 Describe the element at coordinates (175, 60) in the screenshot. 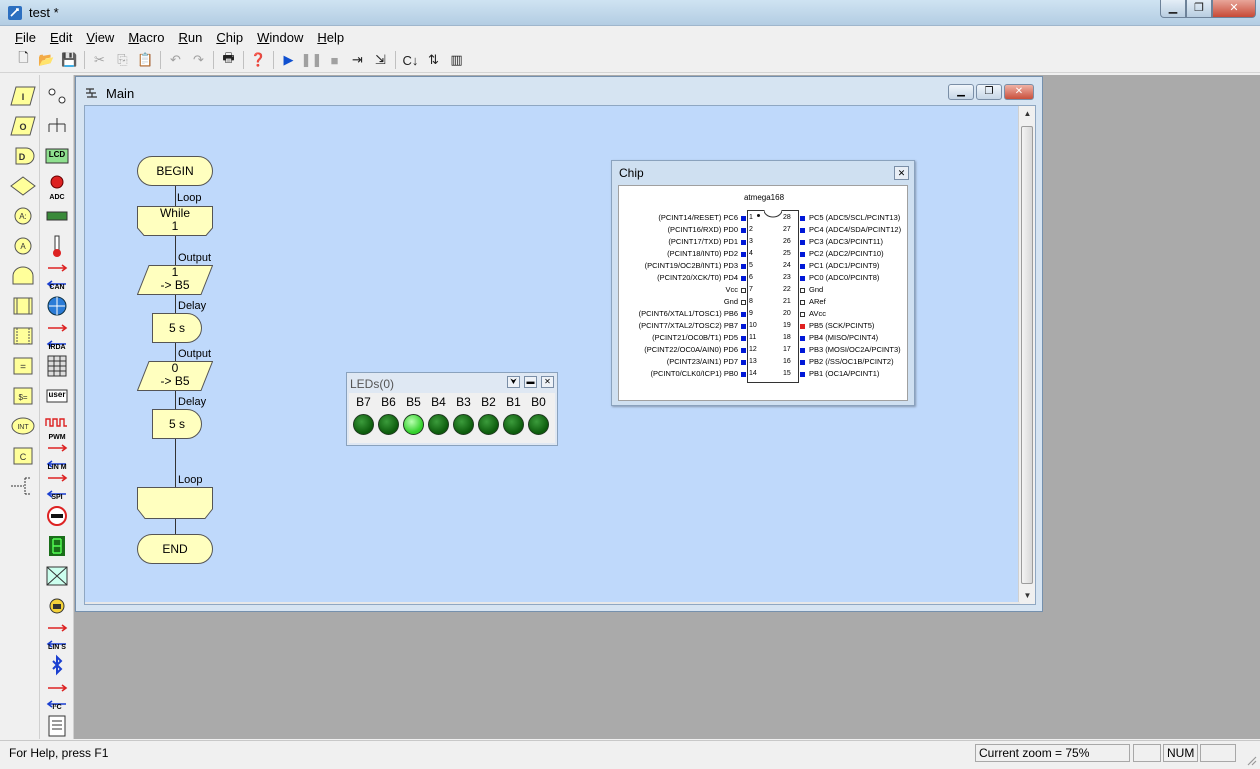

I see `undo-icon: ↶` at that location.